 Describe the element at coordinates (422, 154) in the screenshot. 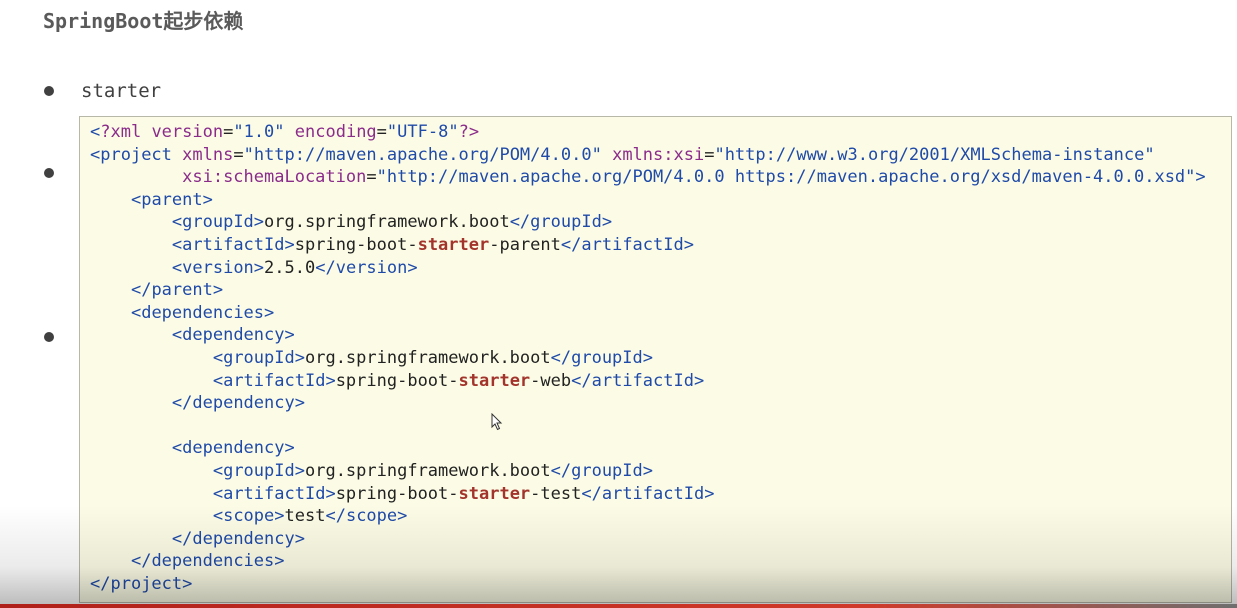

I see `code-token: "http://maven.apache.org/POM/4.0.0"` at that location.